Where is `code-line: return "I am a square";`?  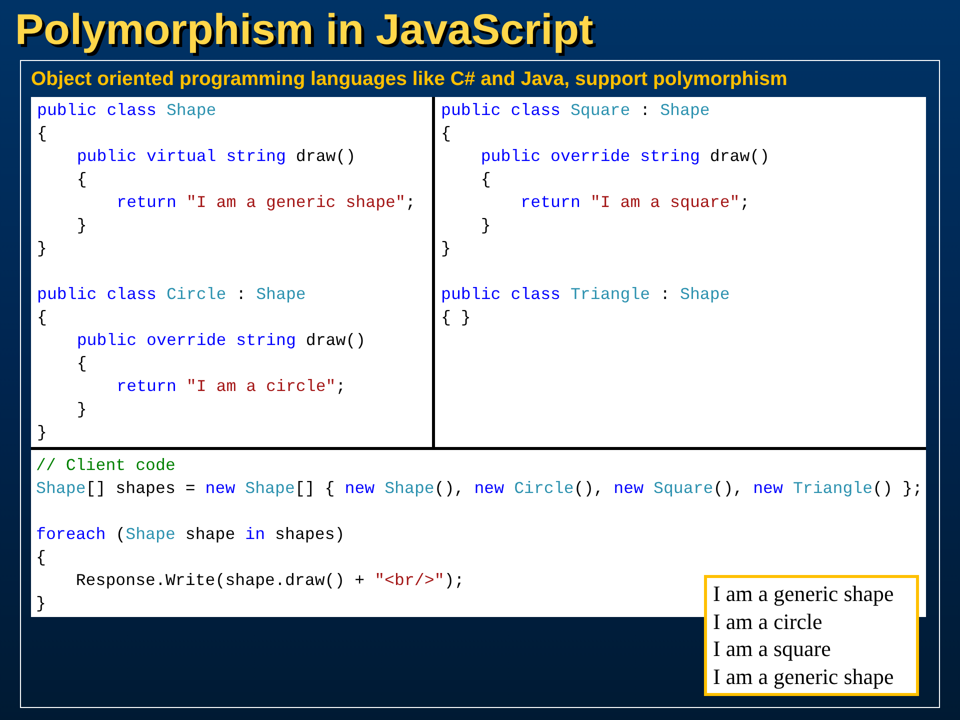 code-line: return "I am a square"; is located at coordinates (635, 203).